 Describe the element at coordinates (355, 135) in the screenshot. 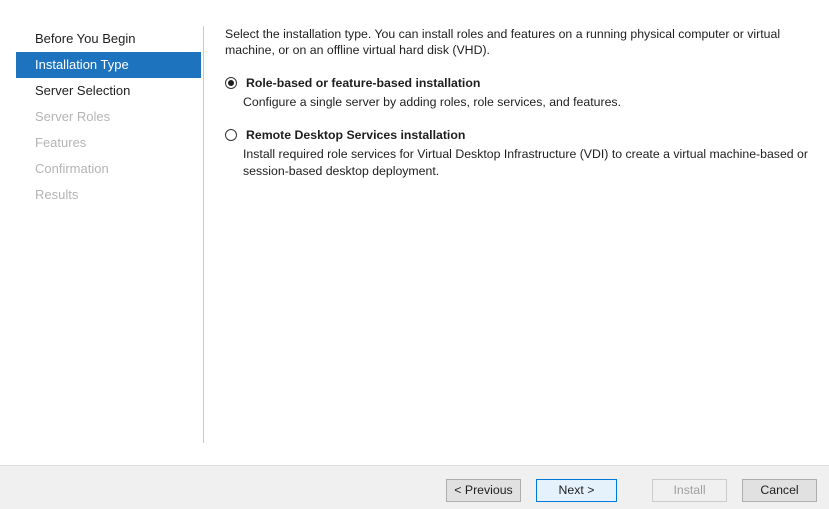

I see `option-remote-desktop-title: Remote Desktop Services installation` at that location.